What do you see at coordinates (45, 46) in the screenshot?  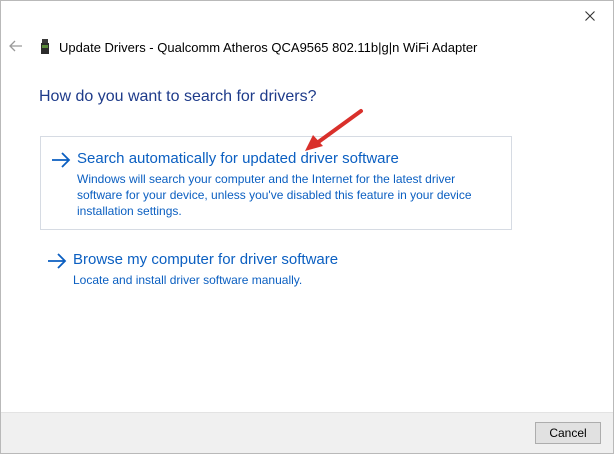 I see `network-adapter-icon` at bounding box center [45, 46].